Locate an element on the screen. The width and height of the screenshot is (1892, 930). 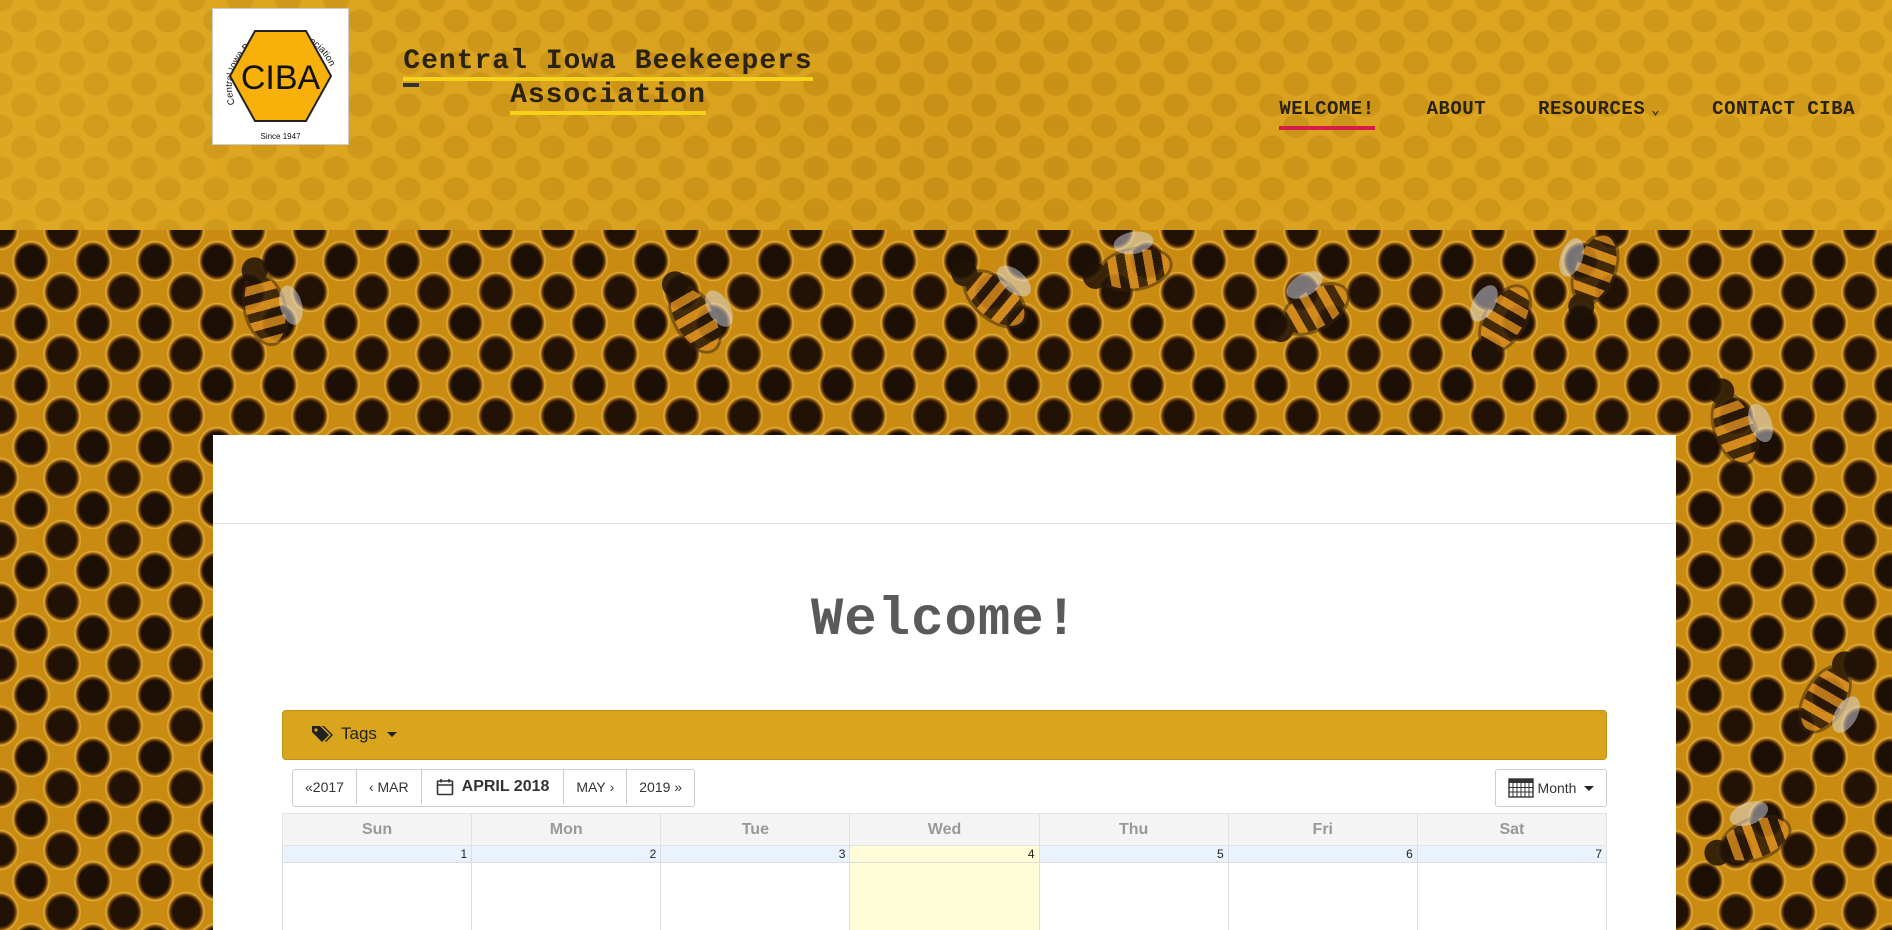
double-chevron-left-icon: « is located at coordinates (309, 787).